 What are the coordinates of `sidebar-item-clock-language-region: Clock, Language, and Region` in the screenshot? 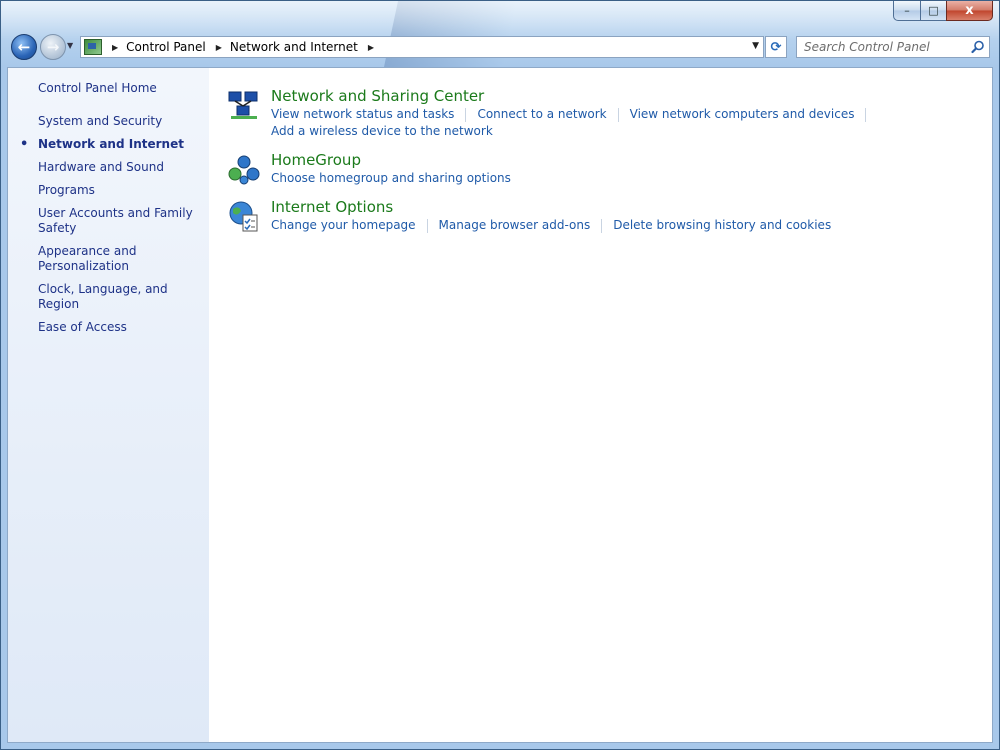 It's located at (120, 297).